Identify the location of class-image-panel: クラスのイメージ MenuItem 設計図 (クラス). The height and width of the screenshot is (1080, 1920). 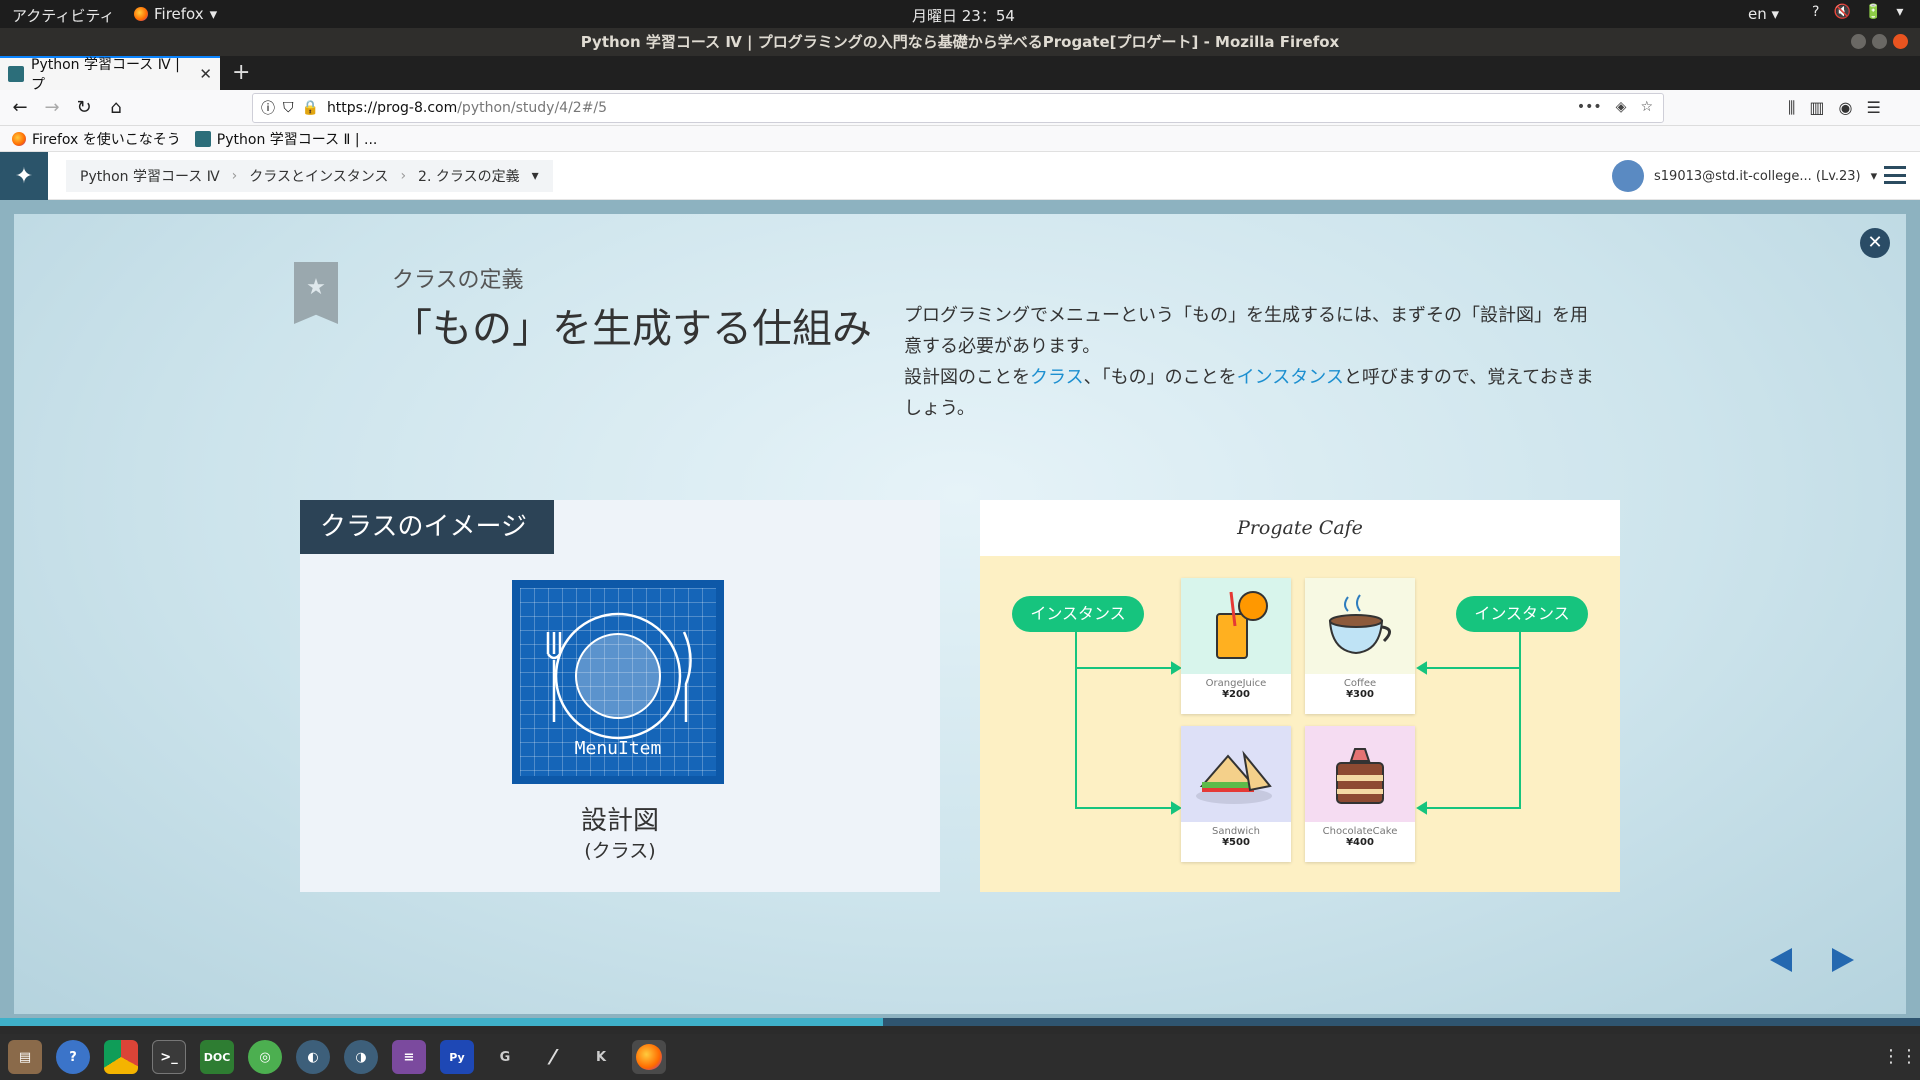
(620, 696).